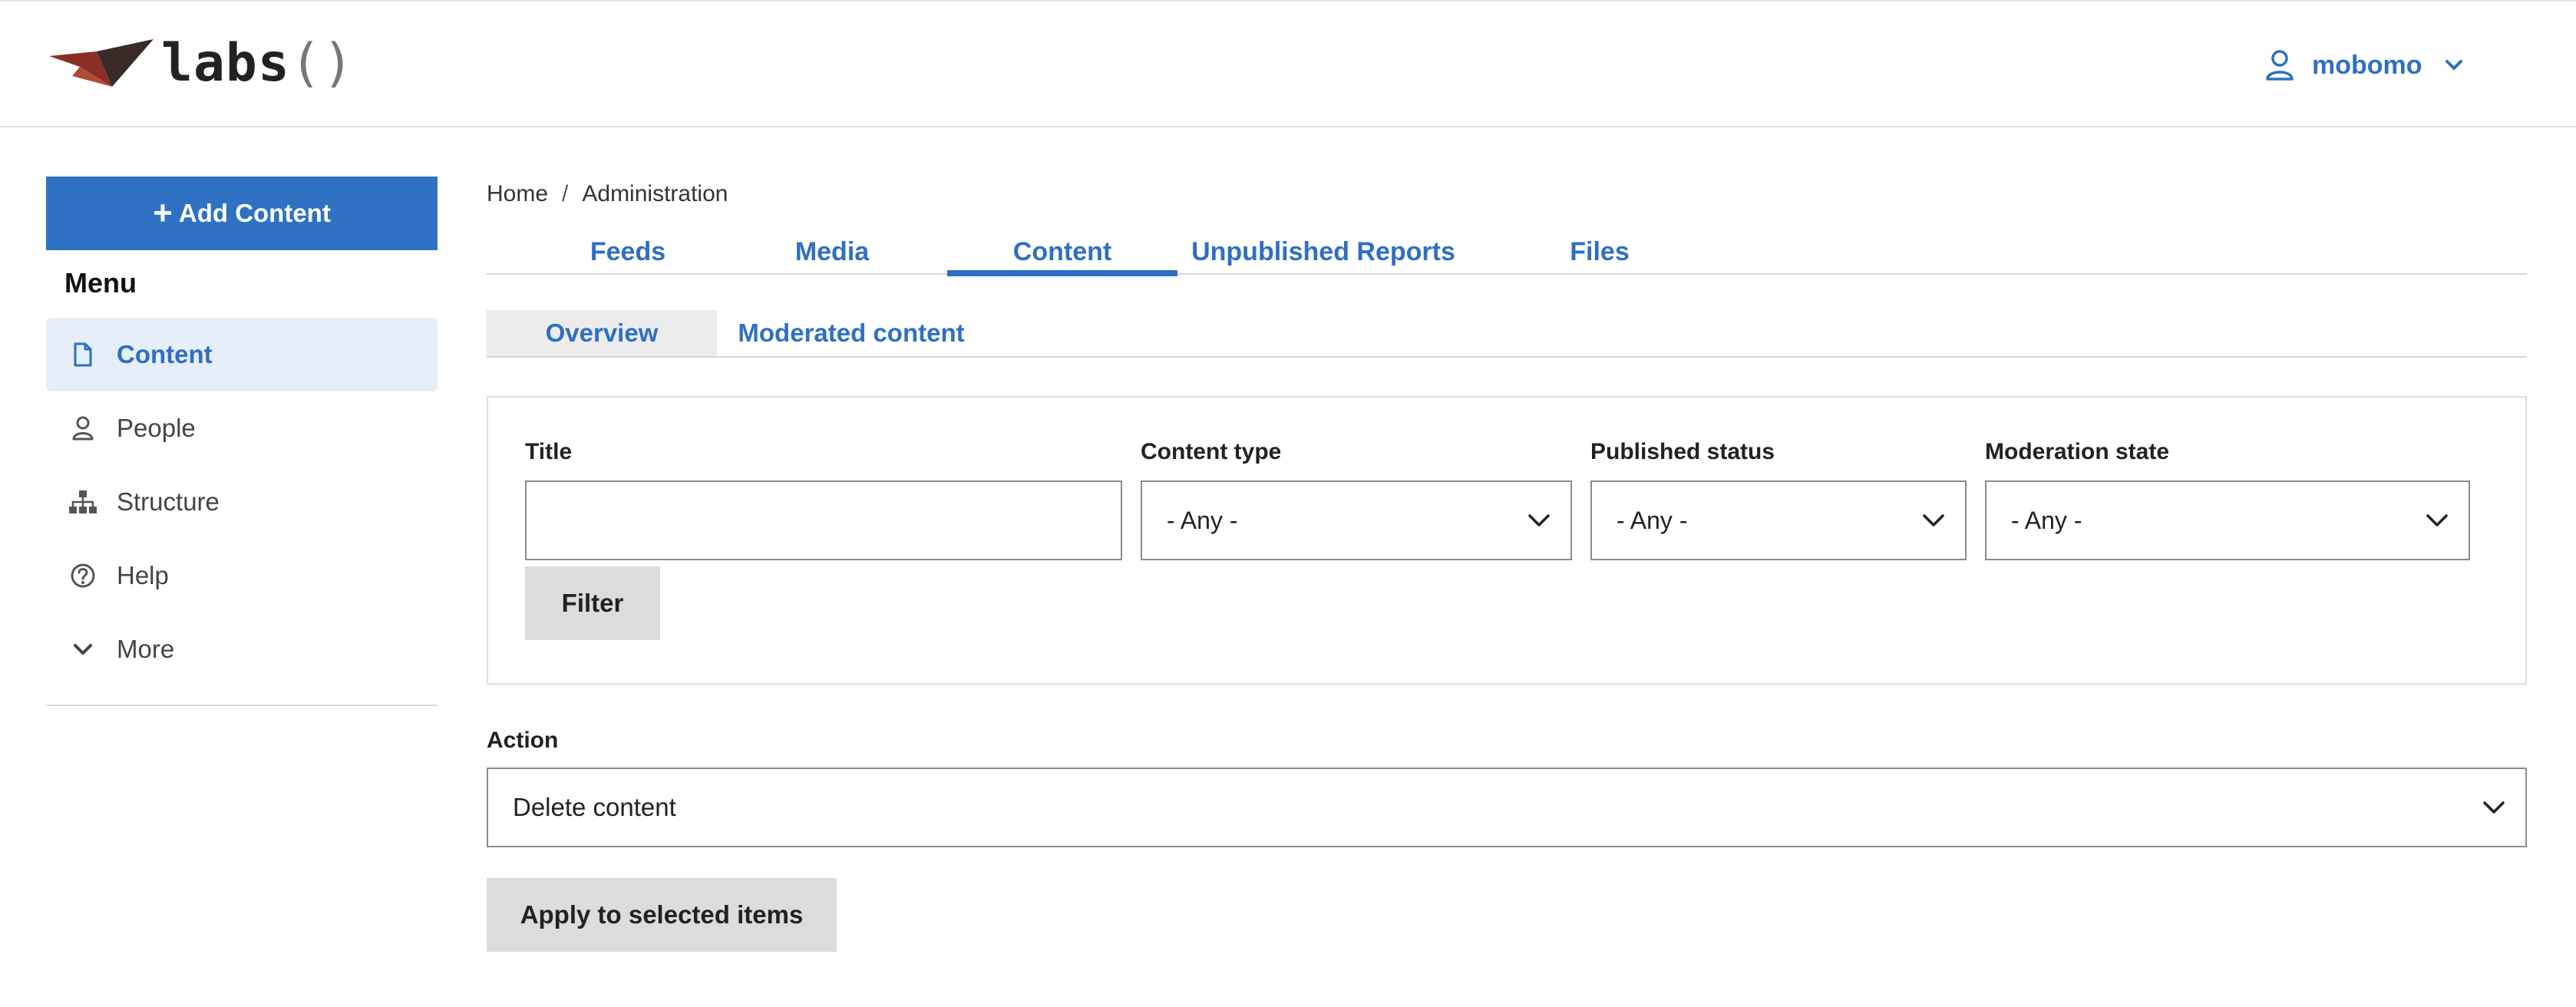 Image resolution: width=2576 pixels, height=1007 pixels. I want to click on person-icon, so click(83, 428).